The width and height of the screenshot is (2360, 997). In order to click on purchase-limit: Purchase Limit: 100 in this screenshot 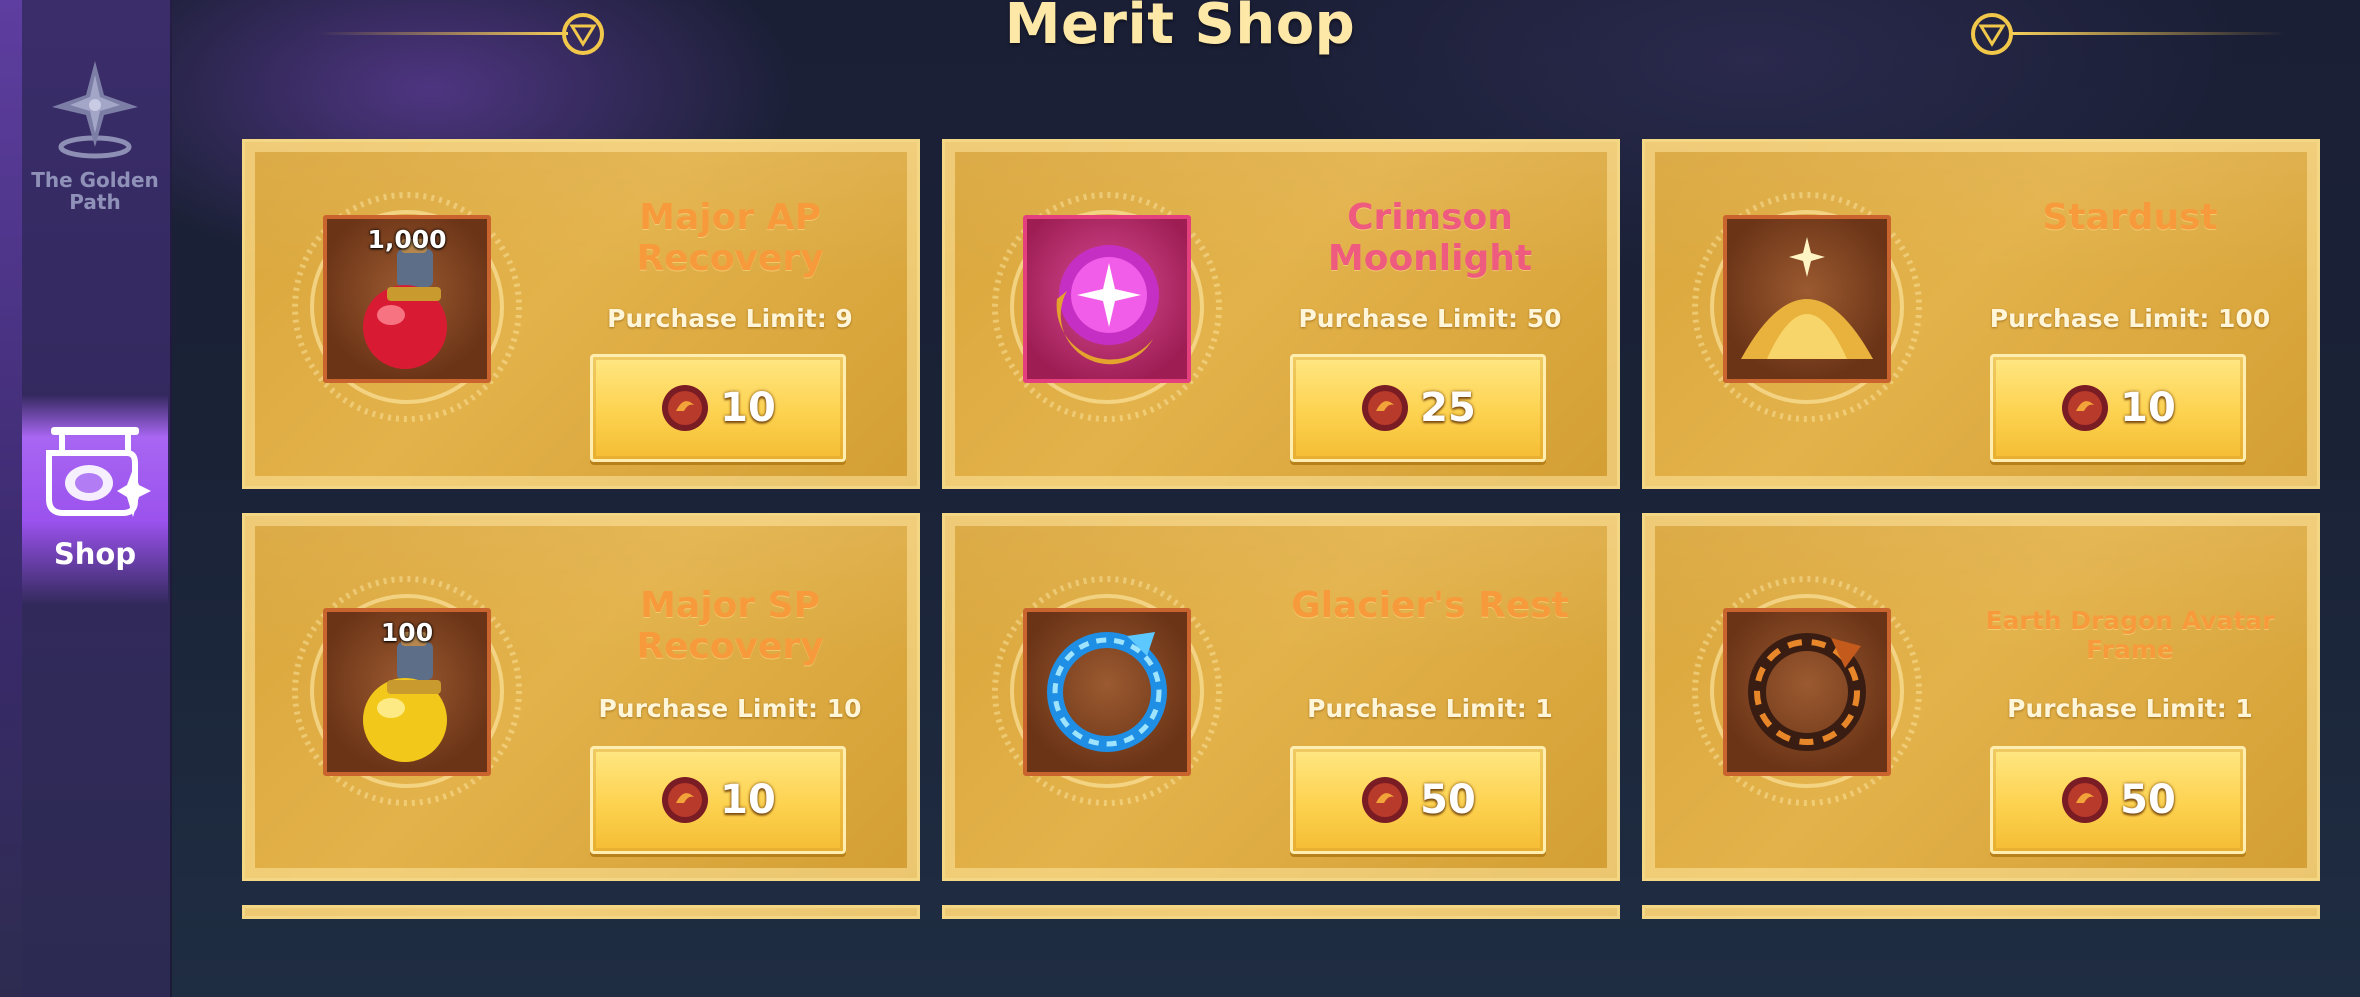, I will do `click(2130, 318)`.